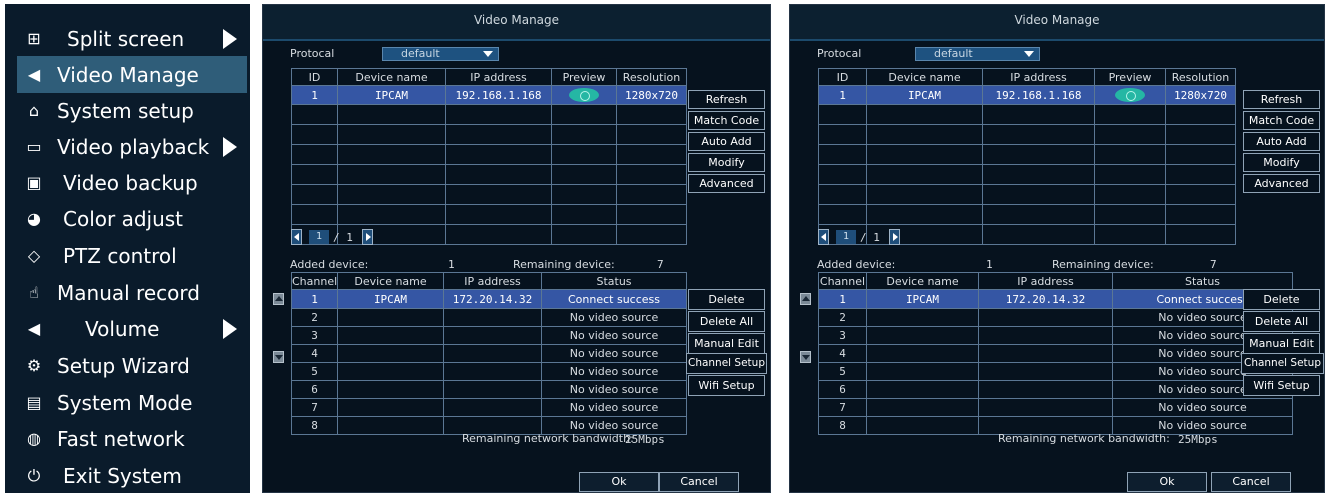  I want to click on menu-item-system-setup: ⌂ System setup, so click(131, 110).